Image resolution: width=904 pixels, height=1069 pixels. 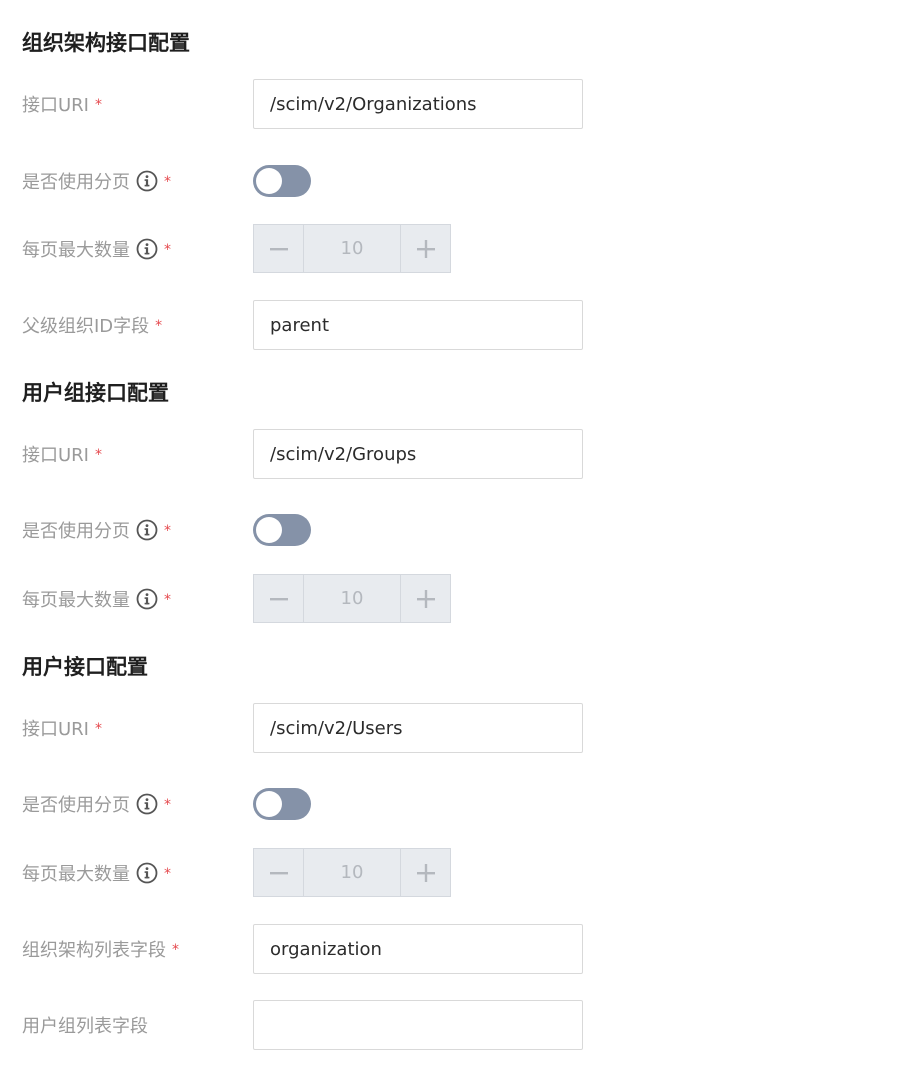 What do you see at coordinates (55, 729) in the screenshot?
I see `user-uri-label: 接口URI` at bounding box center [55, 729].